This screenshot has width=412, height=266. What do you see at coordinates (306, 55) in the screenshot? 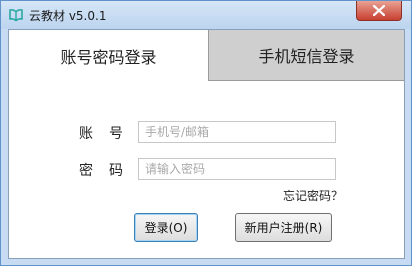
I see `tab-sms-login: 手机短信登录` at bounding box center [306, 55].